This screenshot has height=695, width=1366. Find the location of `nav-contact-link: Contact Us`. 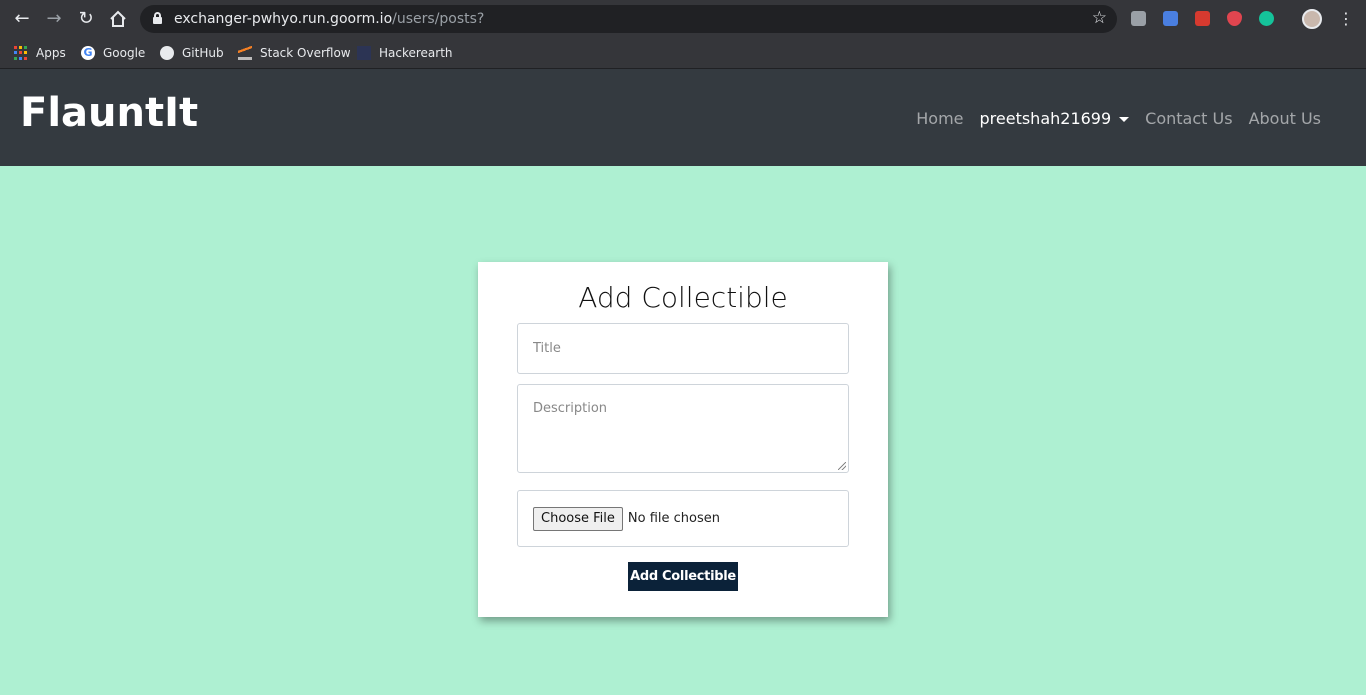

nav-contact-link: Contact Us is located at coordinates (1188, 118).